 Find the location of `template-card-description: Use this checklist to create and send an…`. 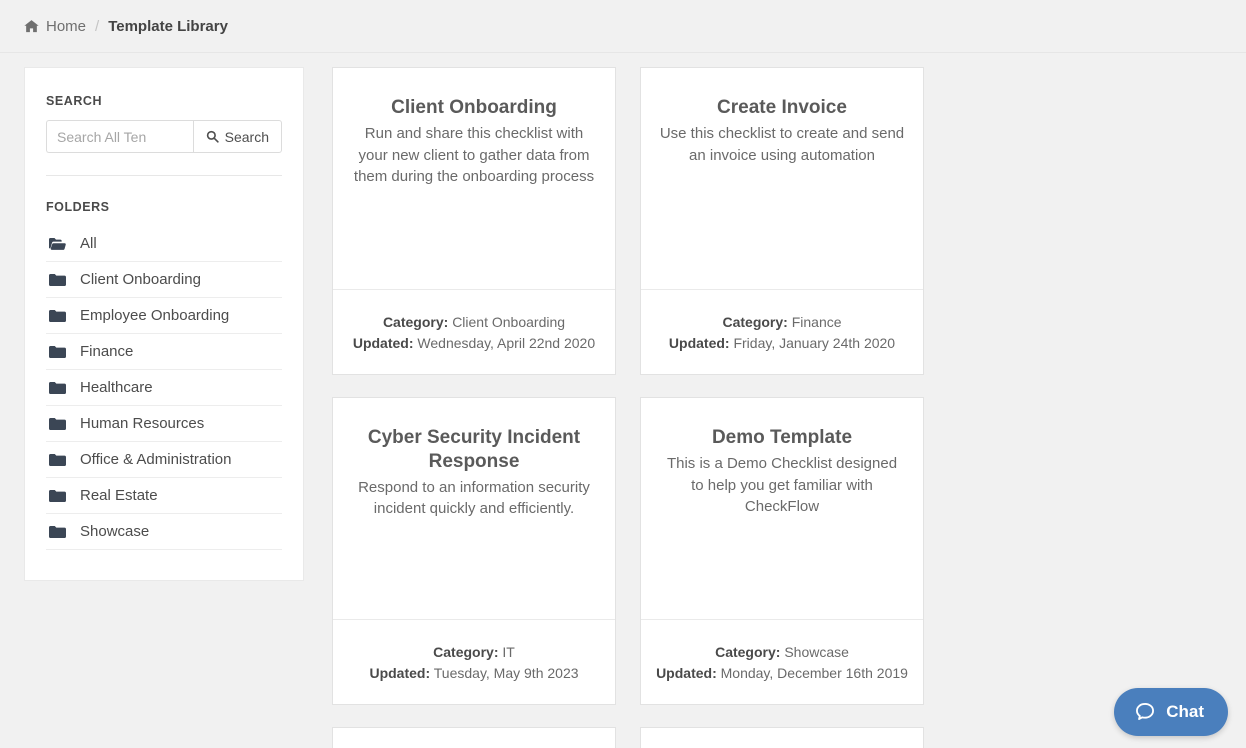

template-card-description: Use this checklist to create and send an… is located at coordinates (782, 144).